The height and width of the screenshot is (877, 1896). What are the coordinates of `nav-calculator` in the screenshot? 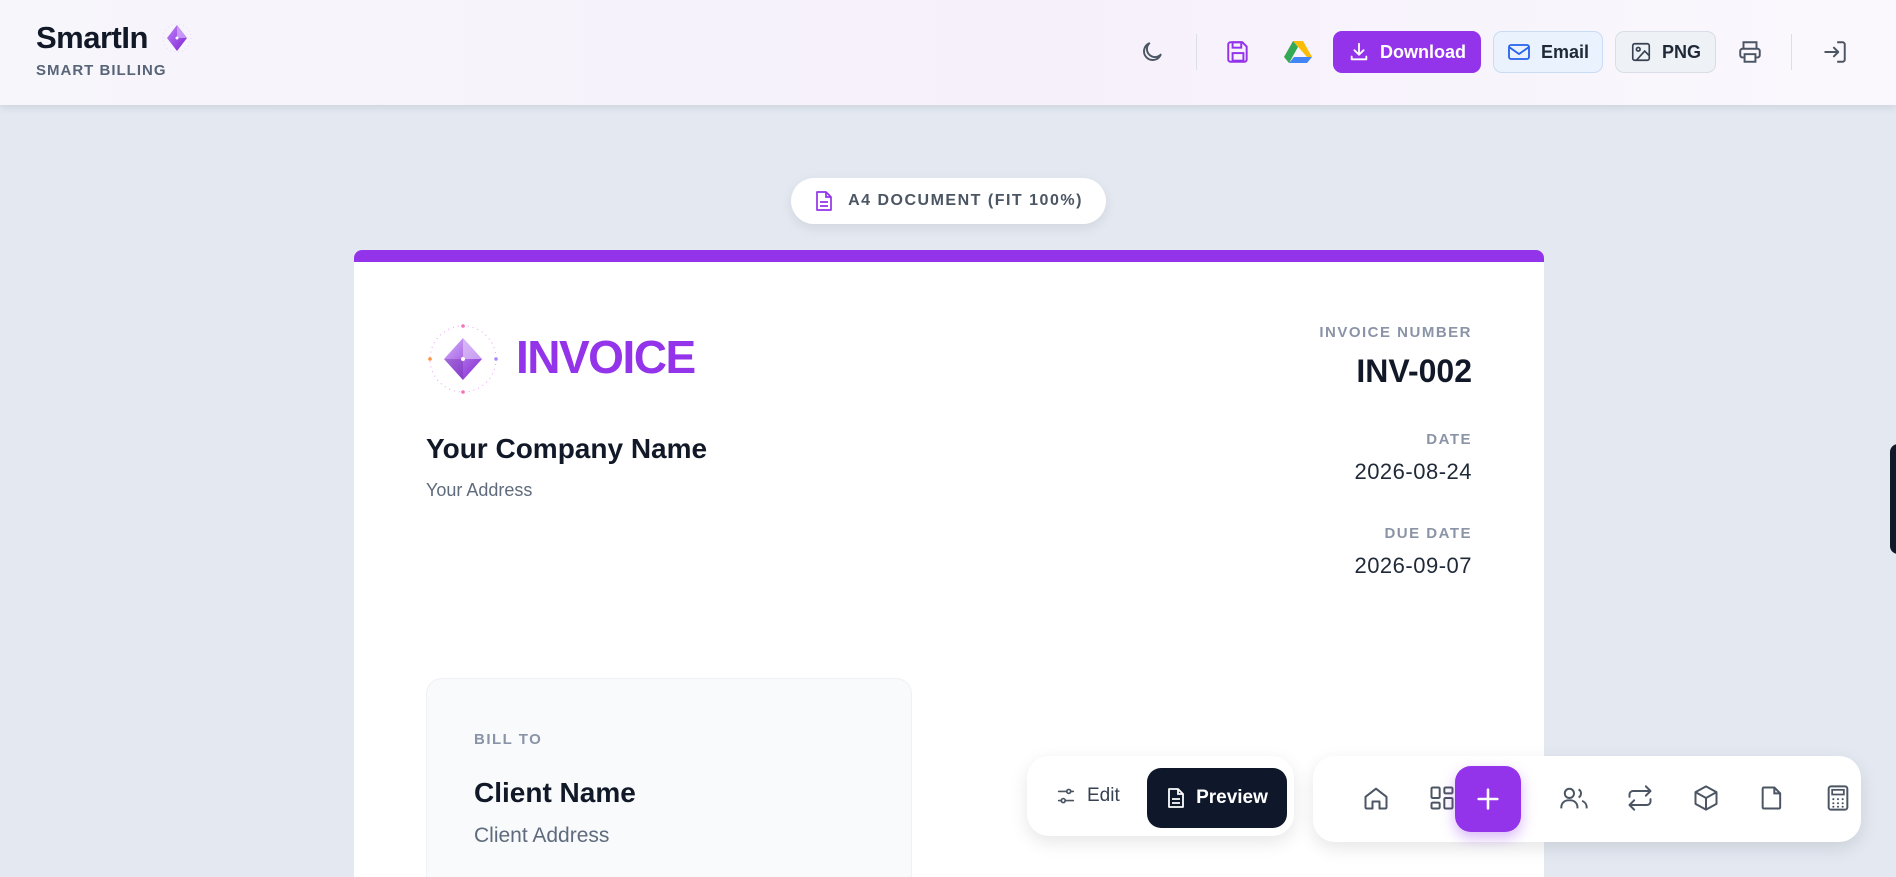 It's located at (1838, 798).